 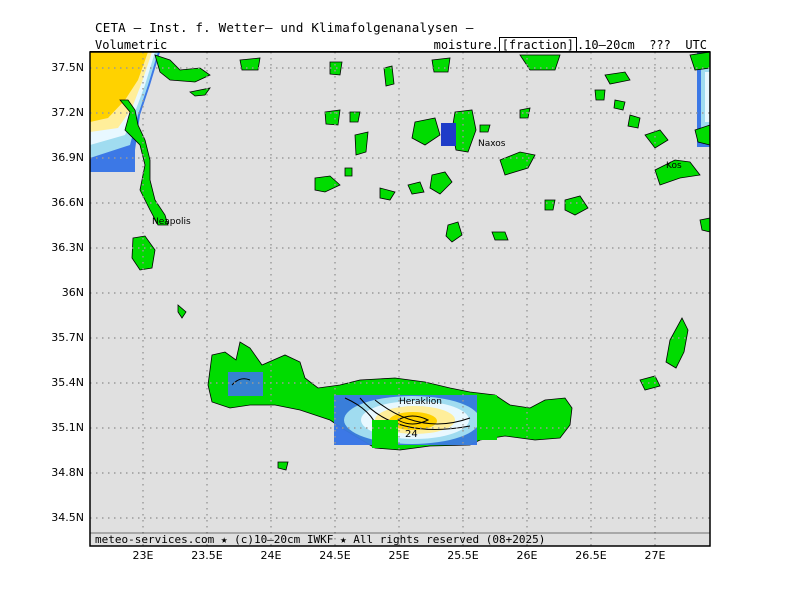 What do you see at coordinates (591, 555) in the screenshot?
I see `lon-label-26-5: 26.5E` at bounding box center [591, 555].